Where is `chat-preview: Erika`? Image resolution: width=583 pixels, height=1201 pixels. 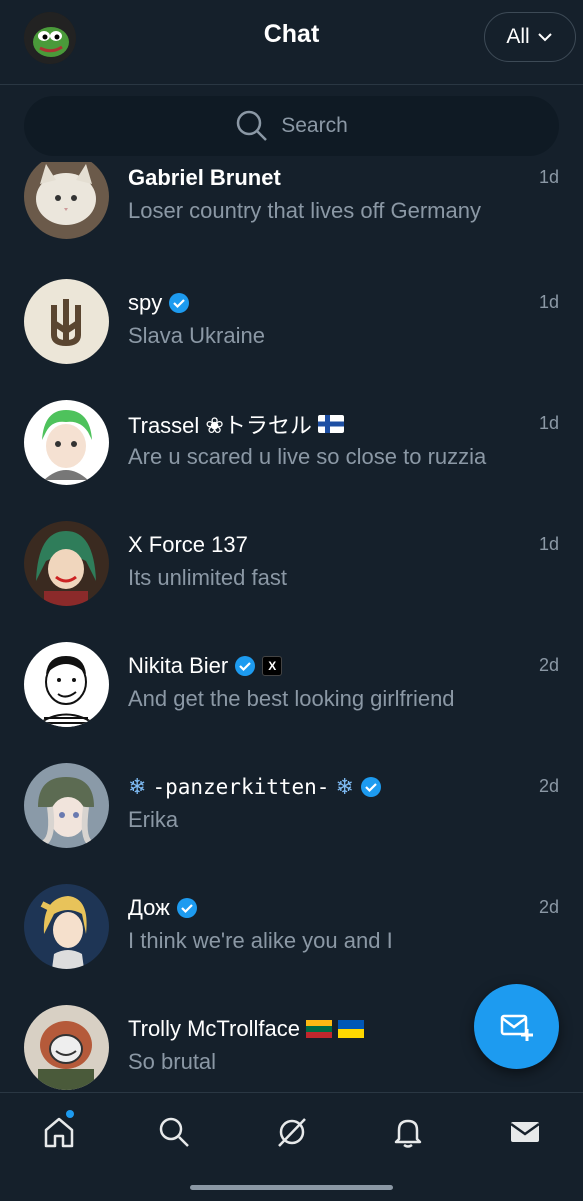 chat-preview: Erika is located at coordinates (153, 819).